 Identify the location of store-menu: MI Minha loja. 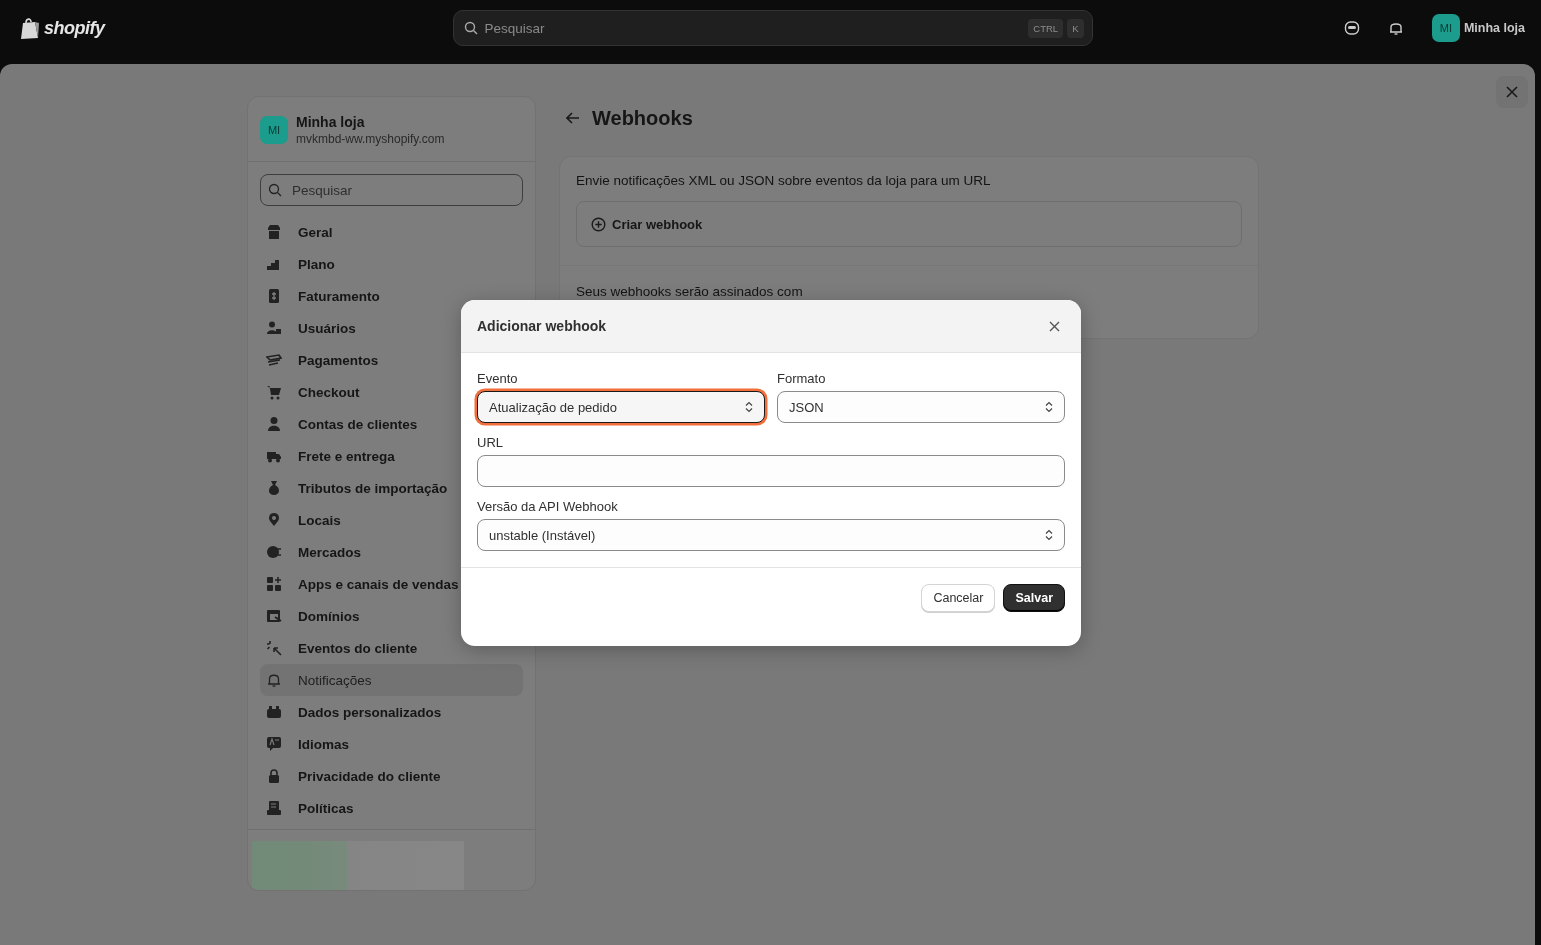
(1478, 28).